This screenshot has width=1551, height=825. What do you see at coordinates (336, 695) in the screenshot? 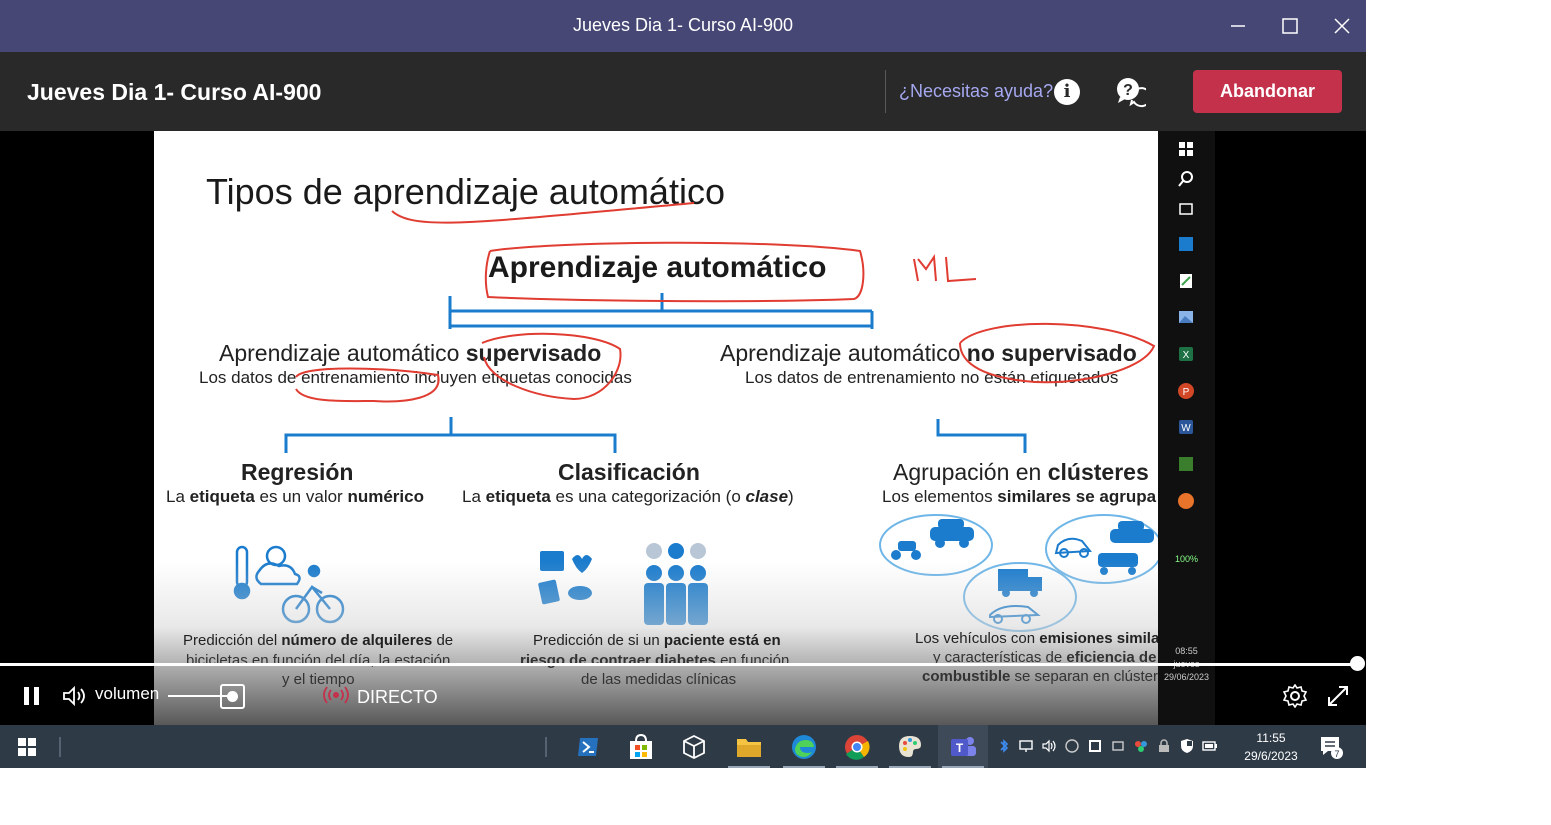
I see `live-broadcast-icon` at bounding box center [336, 695].